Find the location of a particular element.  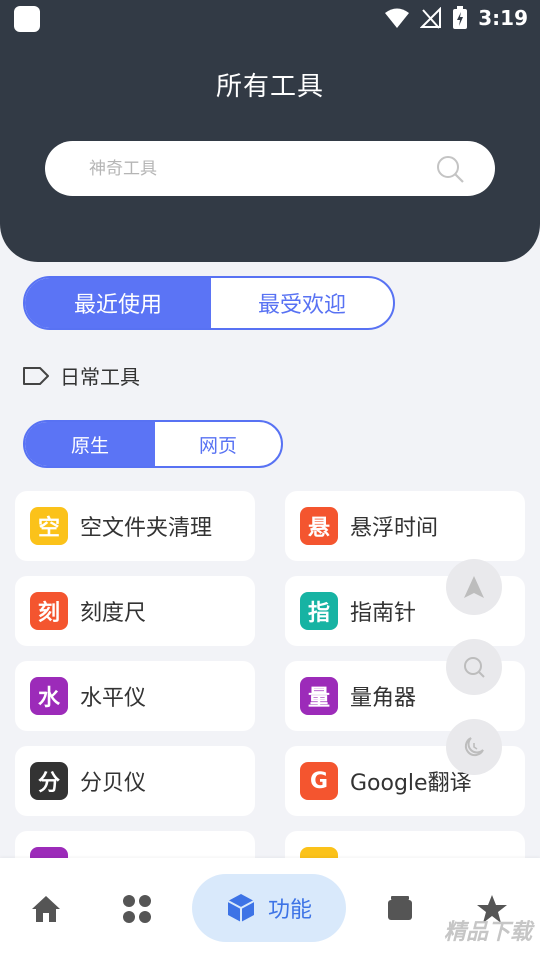

home-icon is located at coordinates (46, 909).